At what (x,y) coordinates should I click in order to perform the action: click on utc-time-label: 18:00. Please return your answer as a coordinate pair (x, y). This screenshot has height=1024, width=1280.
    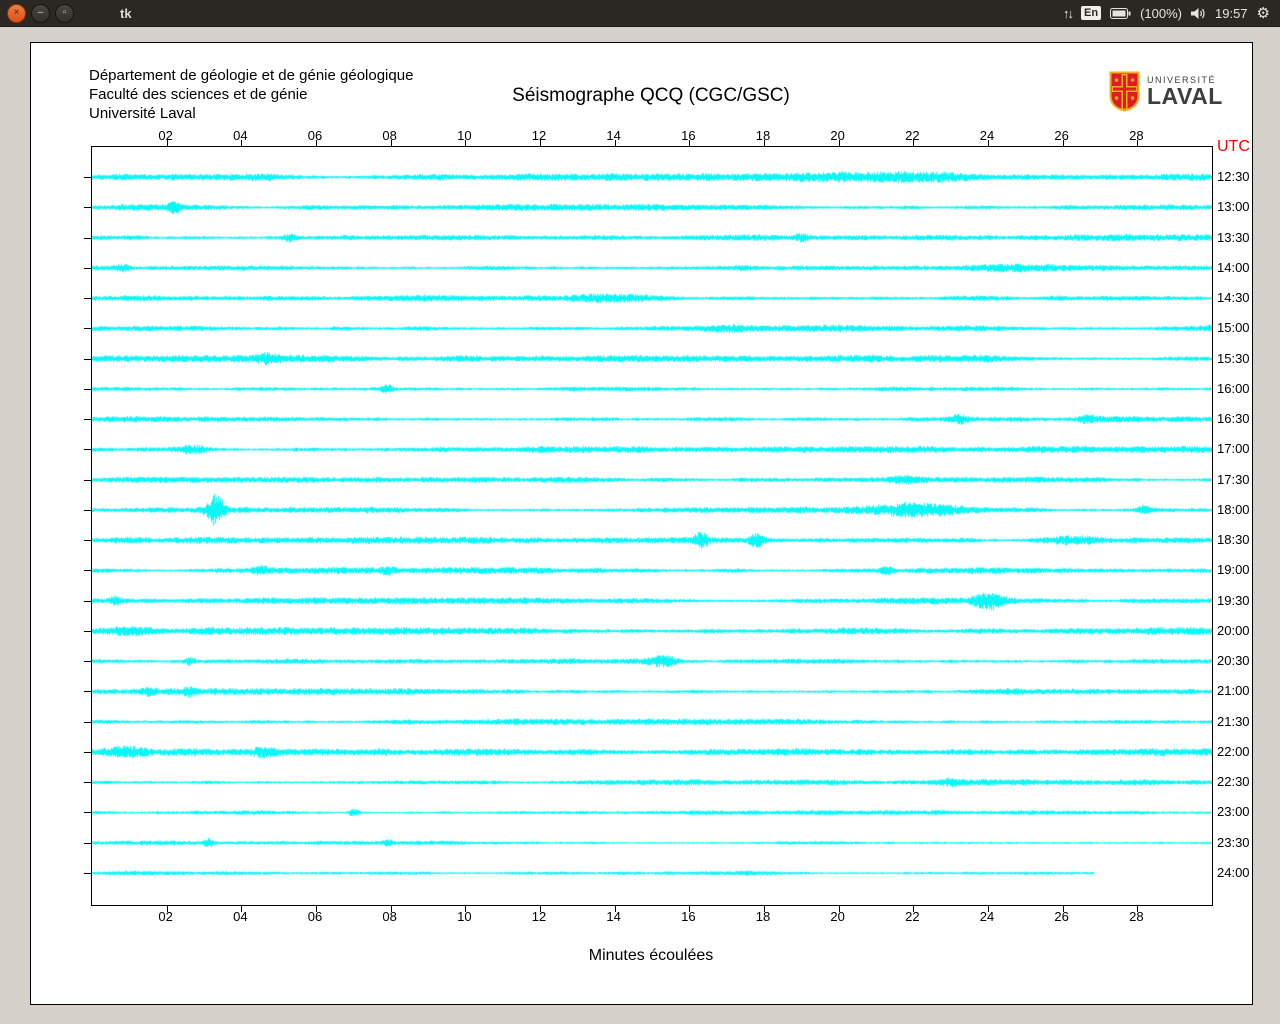
    Looking at the image, I should click on (1233, 509).